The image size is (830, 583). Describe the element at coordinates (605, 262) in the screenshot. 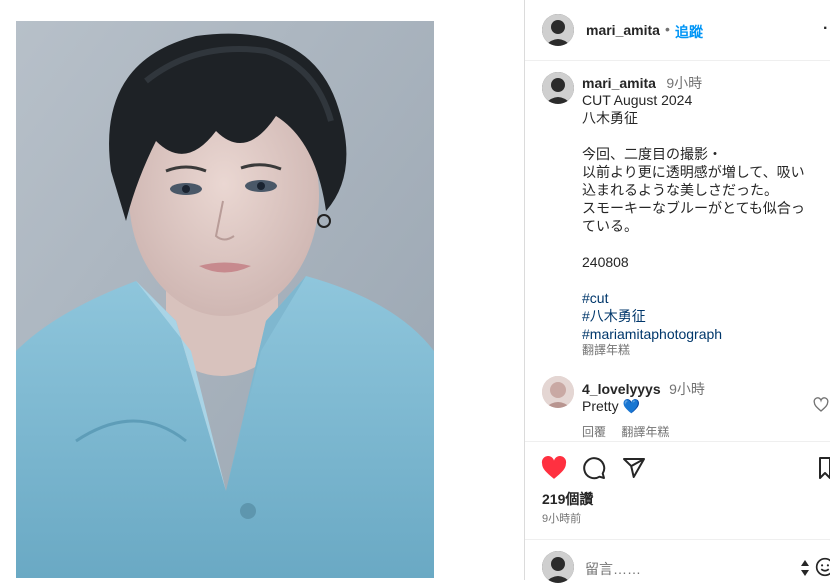

I see `caption-line: 240808` at that location.